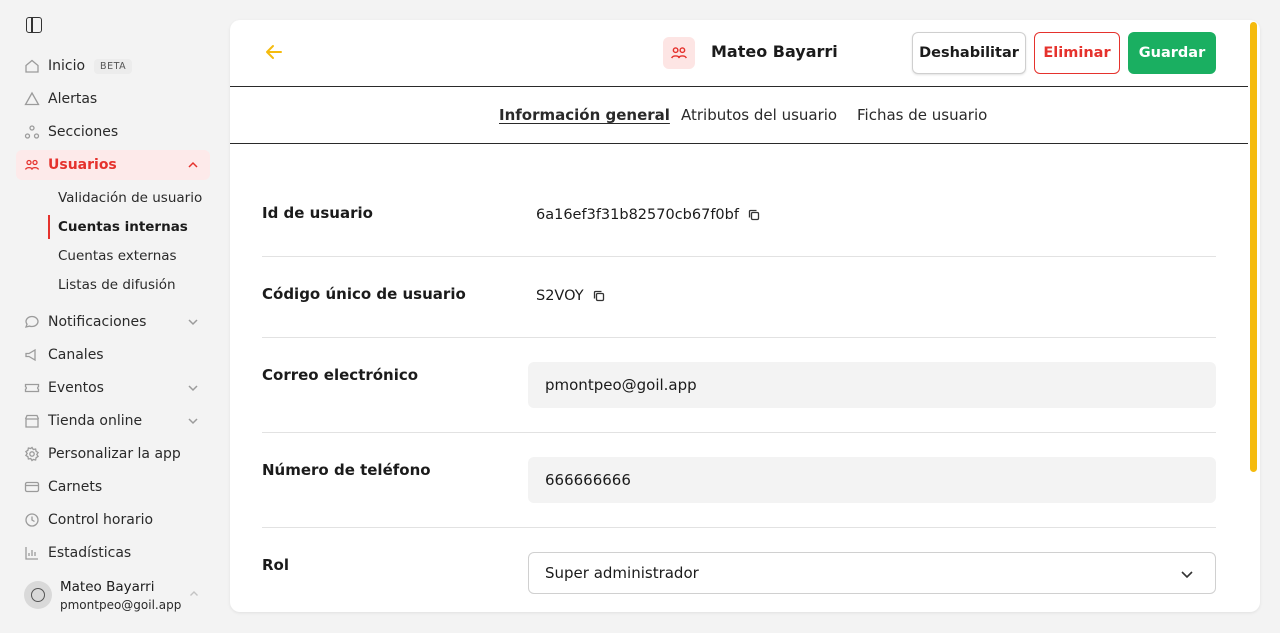 The height and width of the screenshot is (633, 1280). Describe the element at coordinates (113, 388) in the screenshot. I see `sidebar-item-eventos: Eventos` at that location.